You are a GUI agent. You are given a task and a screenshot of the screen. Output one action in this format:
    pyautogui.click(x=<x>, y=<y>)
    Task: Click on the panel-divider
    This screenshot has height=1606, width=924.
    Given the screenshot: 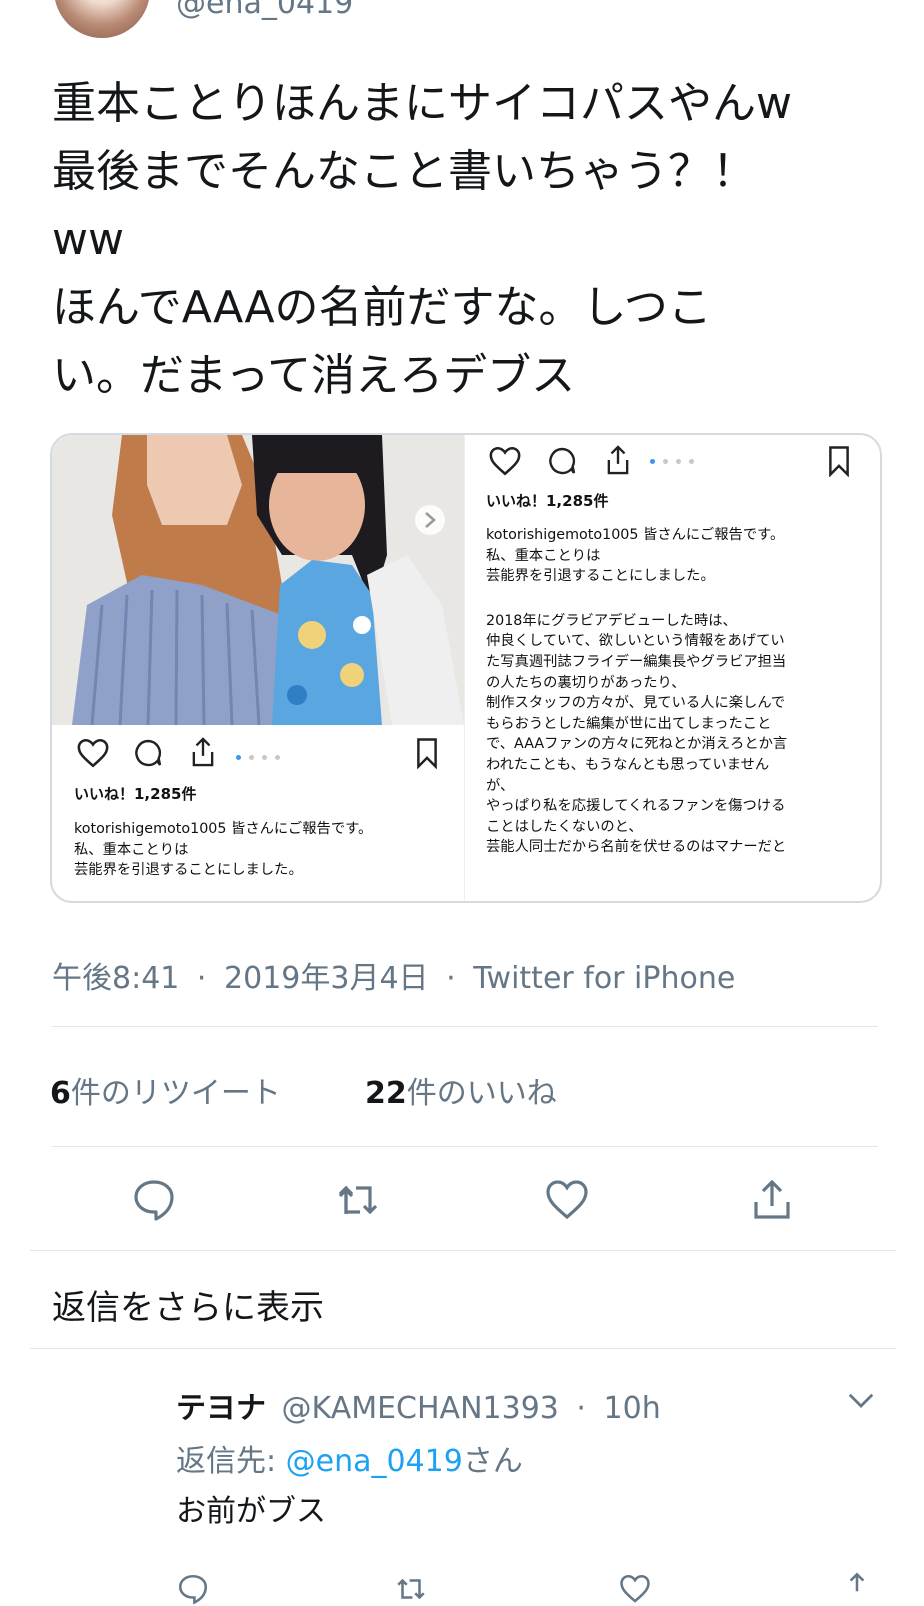 What is the action you would take?
    pyautogui.click(x=464, y=668)
    